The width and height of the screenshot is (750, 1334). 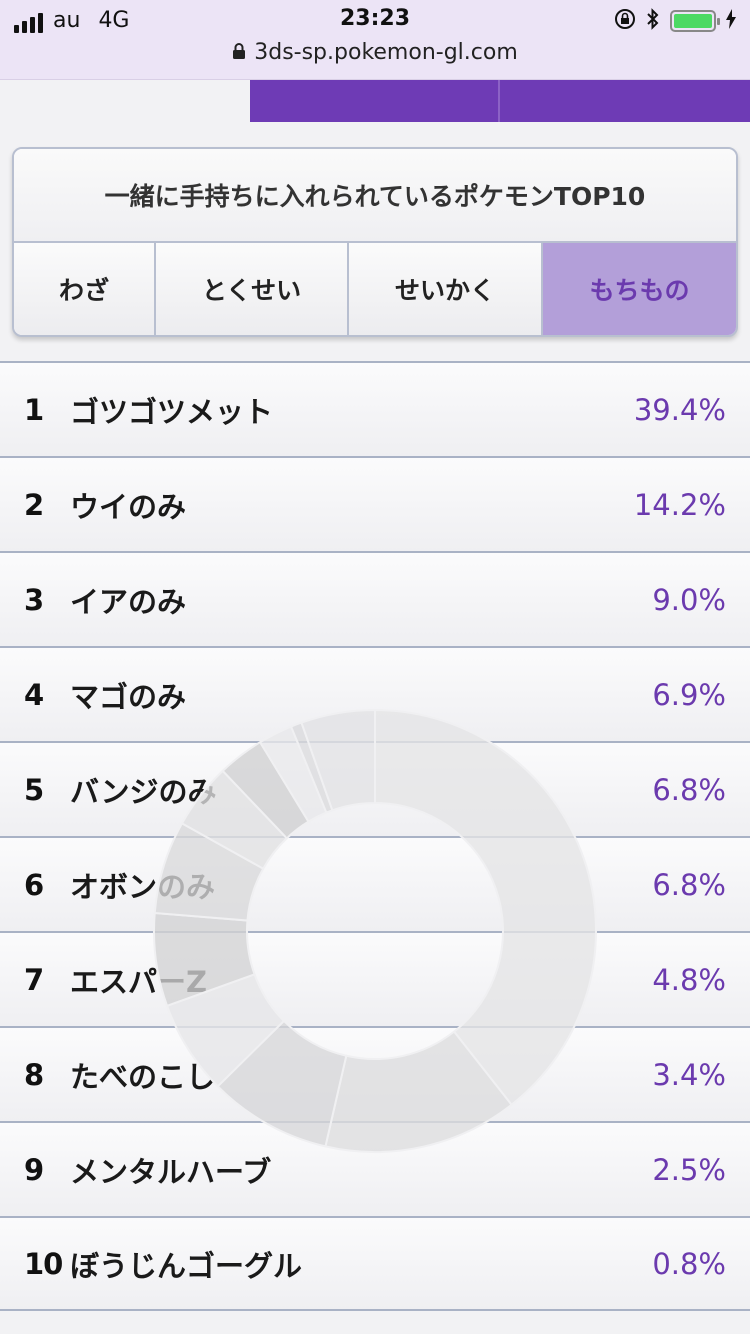 I want to click on orientation-lock-icon, so click(x=625, y=21).